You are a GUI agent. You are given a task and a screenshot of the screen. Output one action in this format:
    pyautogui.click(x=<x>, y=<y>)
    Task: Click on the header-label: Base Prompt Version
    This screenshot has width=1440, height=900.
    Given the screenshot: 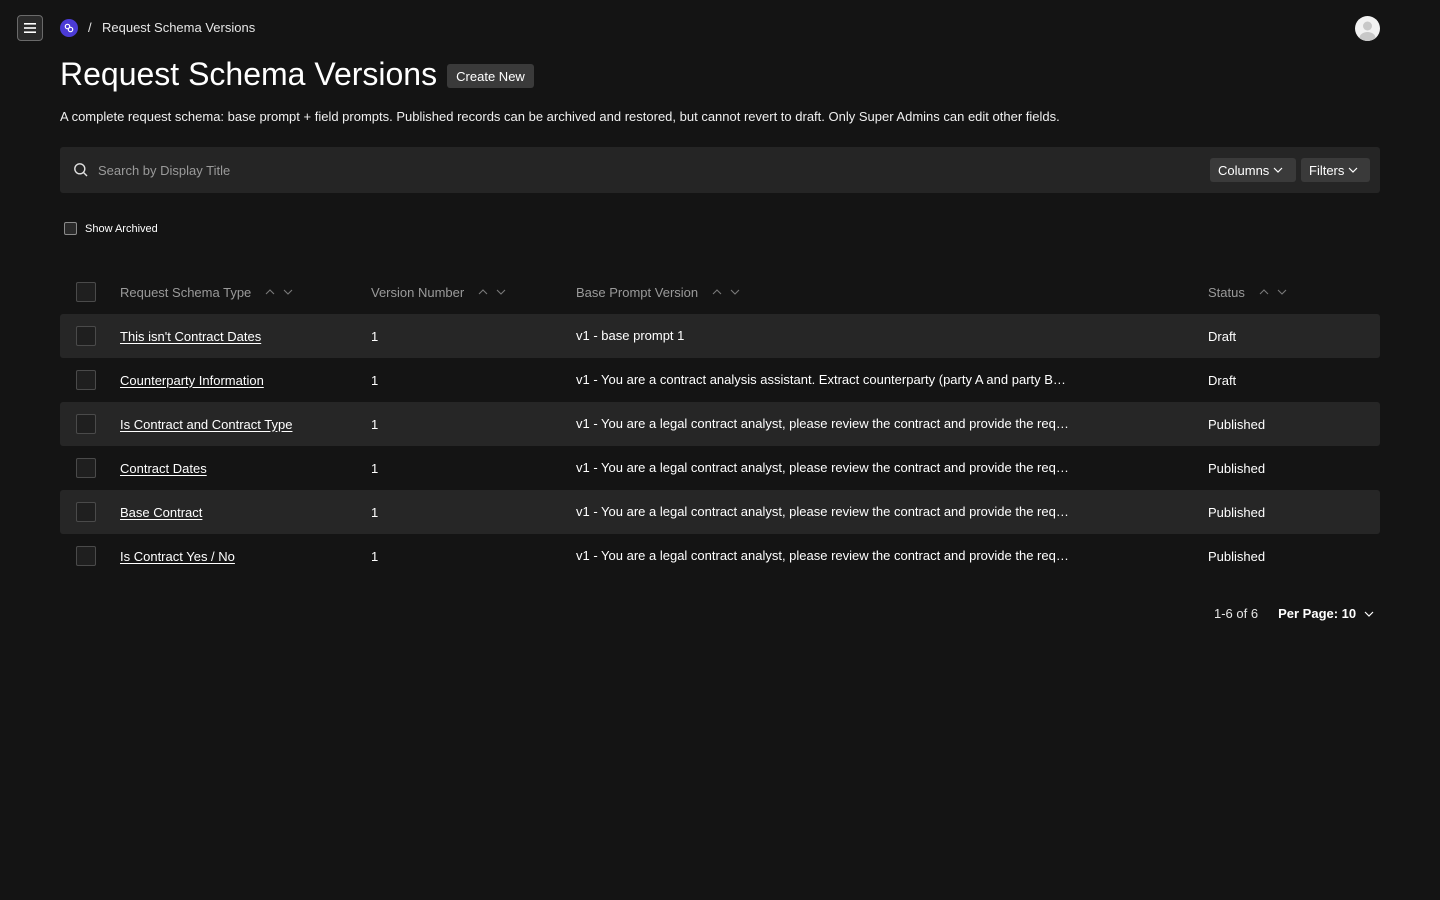 What is the action you would take?
    pyautogui.click(x=637, y=292)
    